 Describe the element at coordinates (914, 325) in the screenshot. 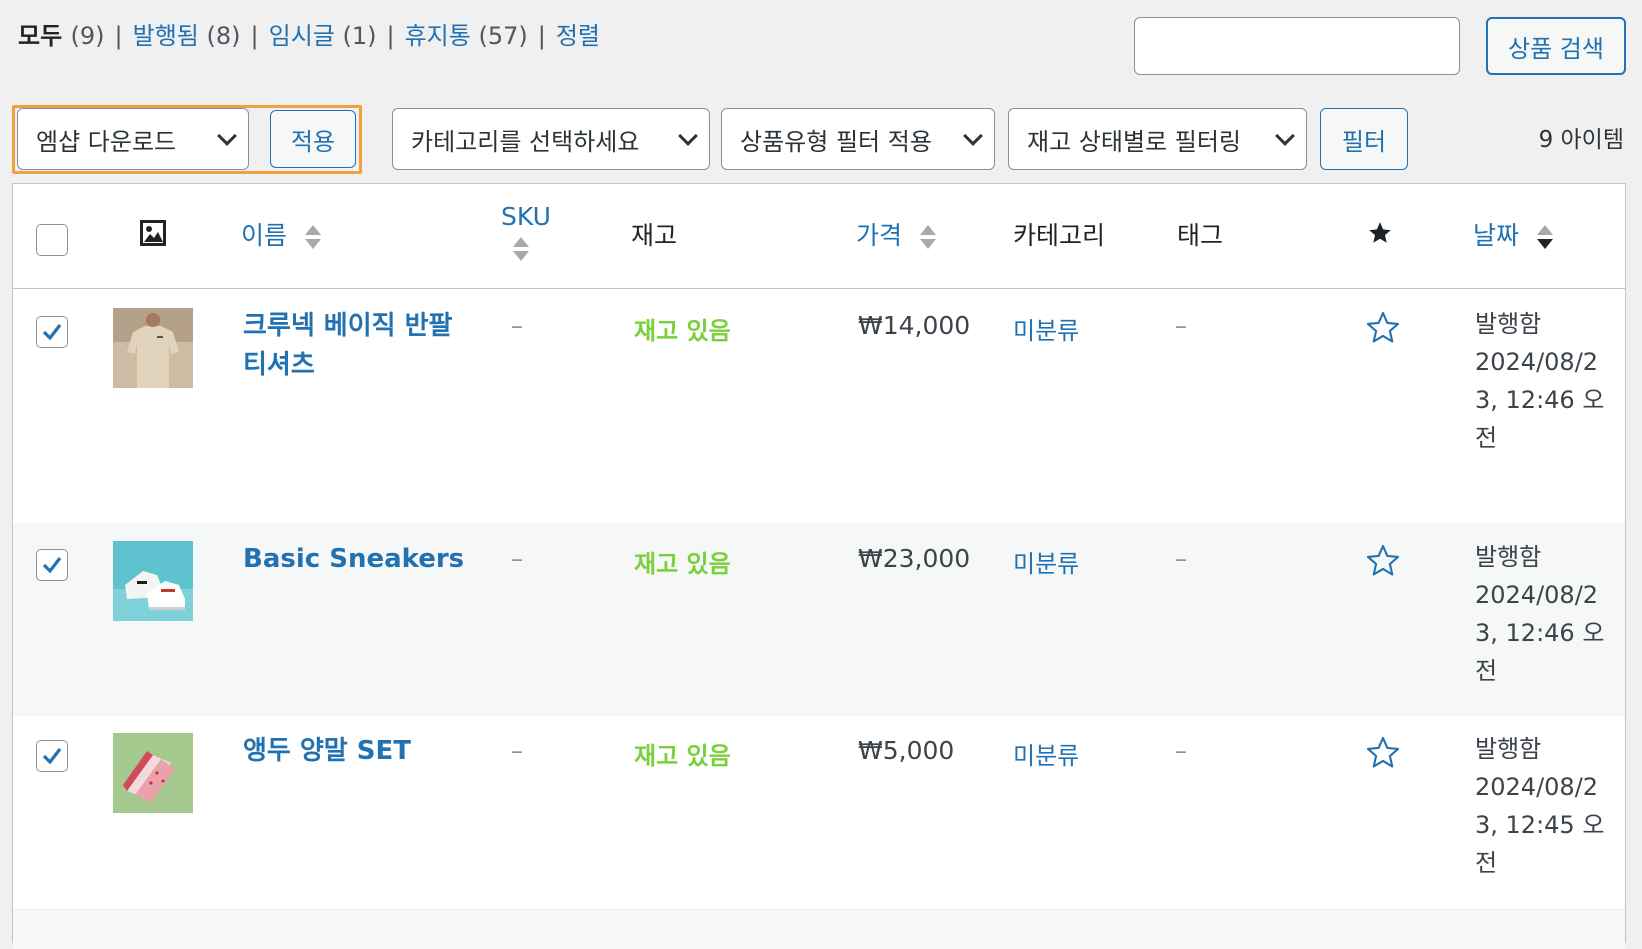

I see `price-value: ₩14,000` at that location.